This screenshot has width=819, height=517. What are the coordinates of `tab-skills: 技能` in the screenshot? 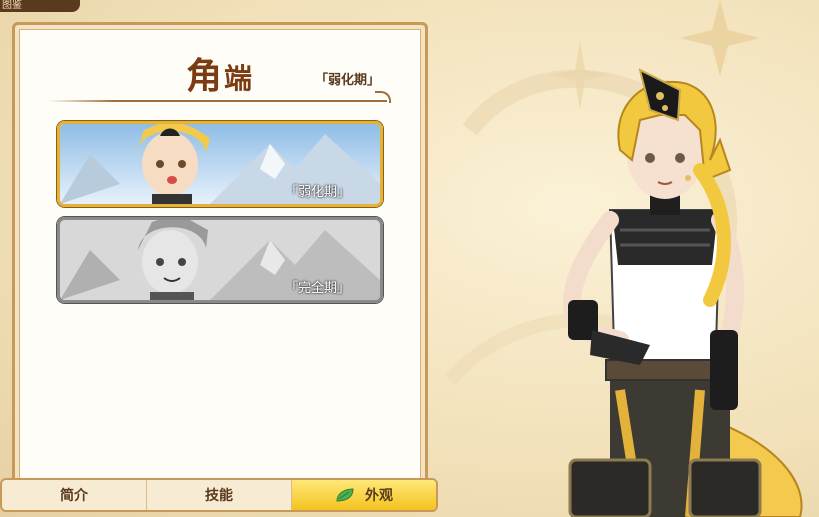 It's located at (219, 495).